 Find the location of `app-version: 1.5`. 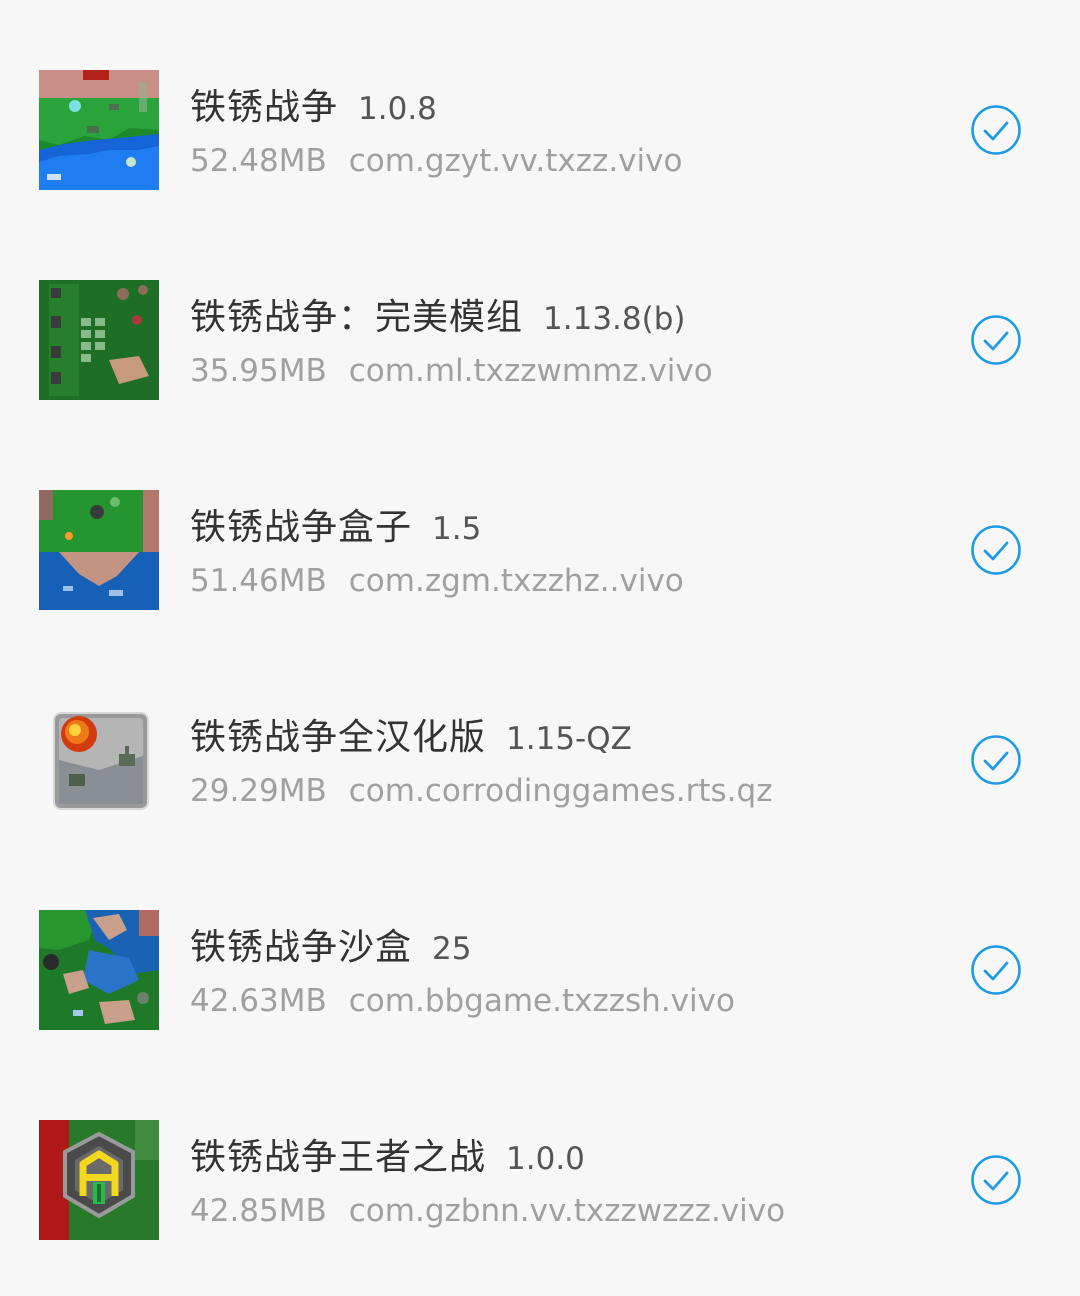

app-version: 1.5 is located at coordinates (457, 529).